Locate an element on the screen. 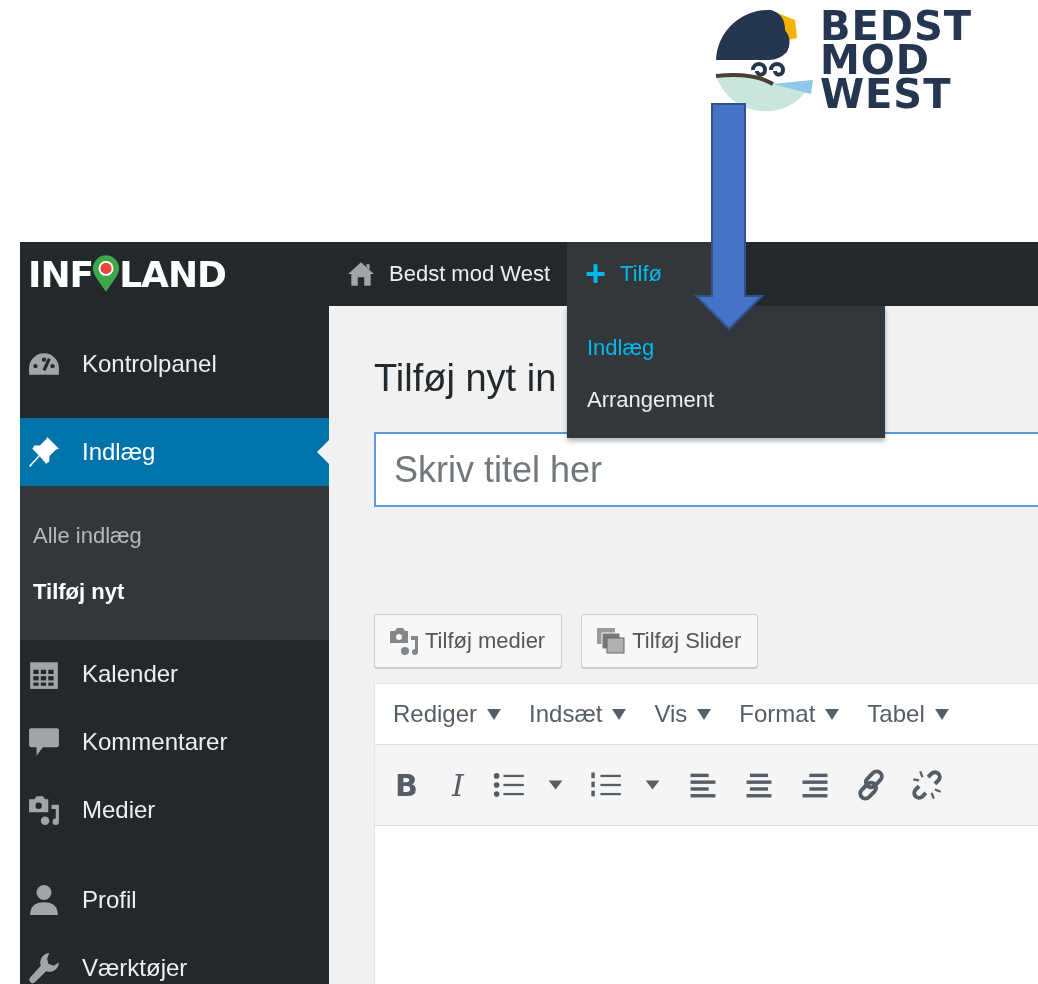  submenu-item: Alle indlæg is located at coordinates (174, 536).